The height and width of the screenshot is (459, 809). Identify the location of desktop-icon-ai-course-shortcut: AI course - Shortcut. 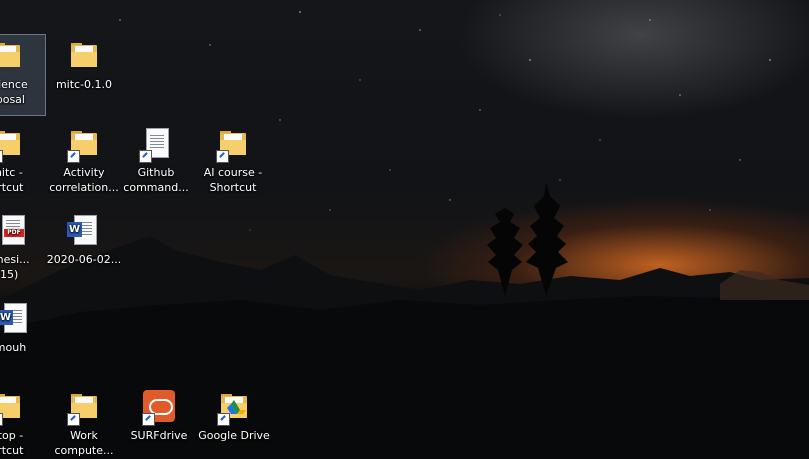
(233, 163).